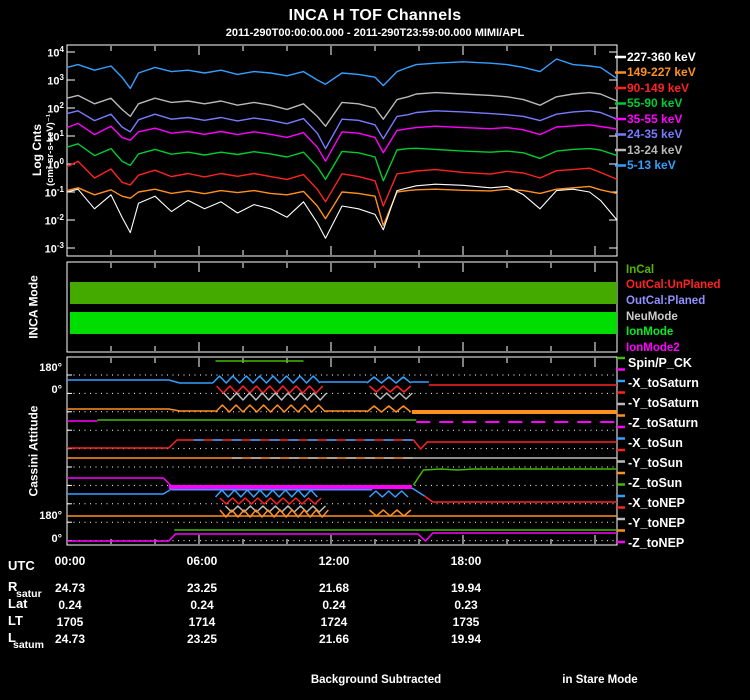 The width and height of the screenshot is (750, 700). I want to click on ephemeris-value: 1735, so click(466, 622).